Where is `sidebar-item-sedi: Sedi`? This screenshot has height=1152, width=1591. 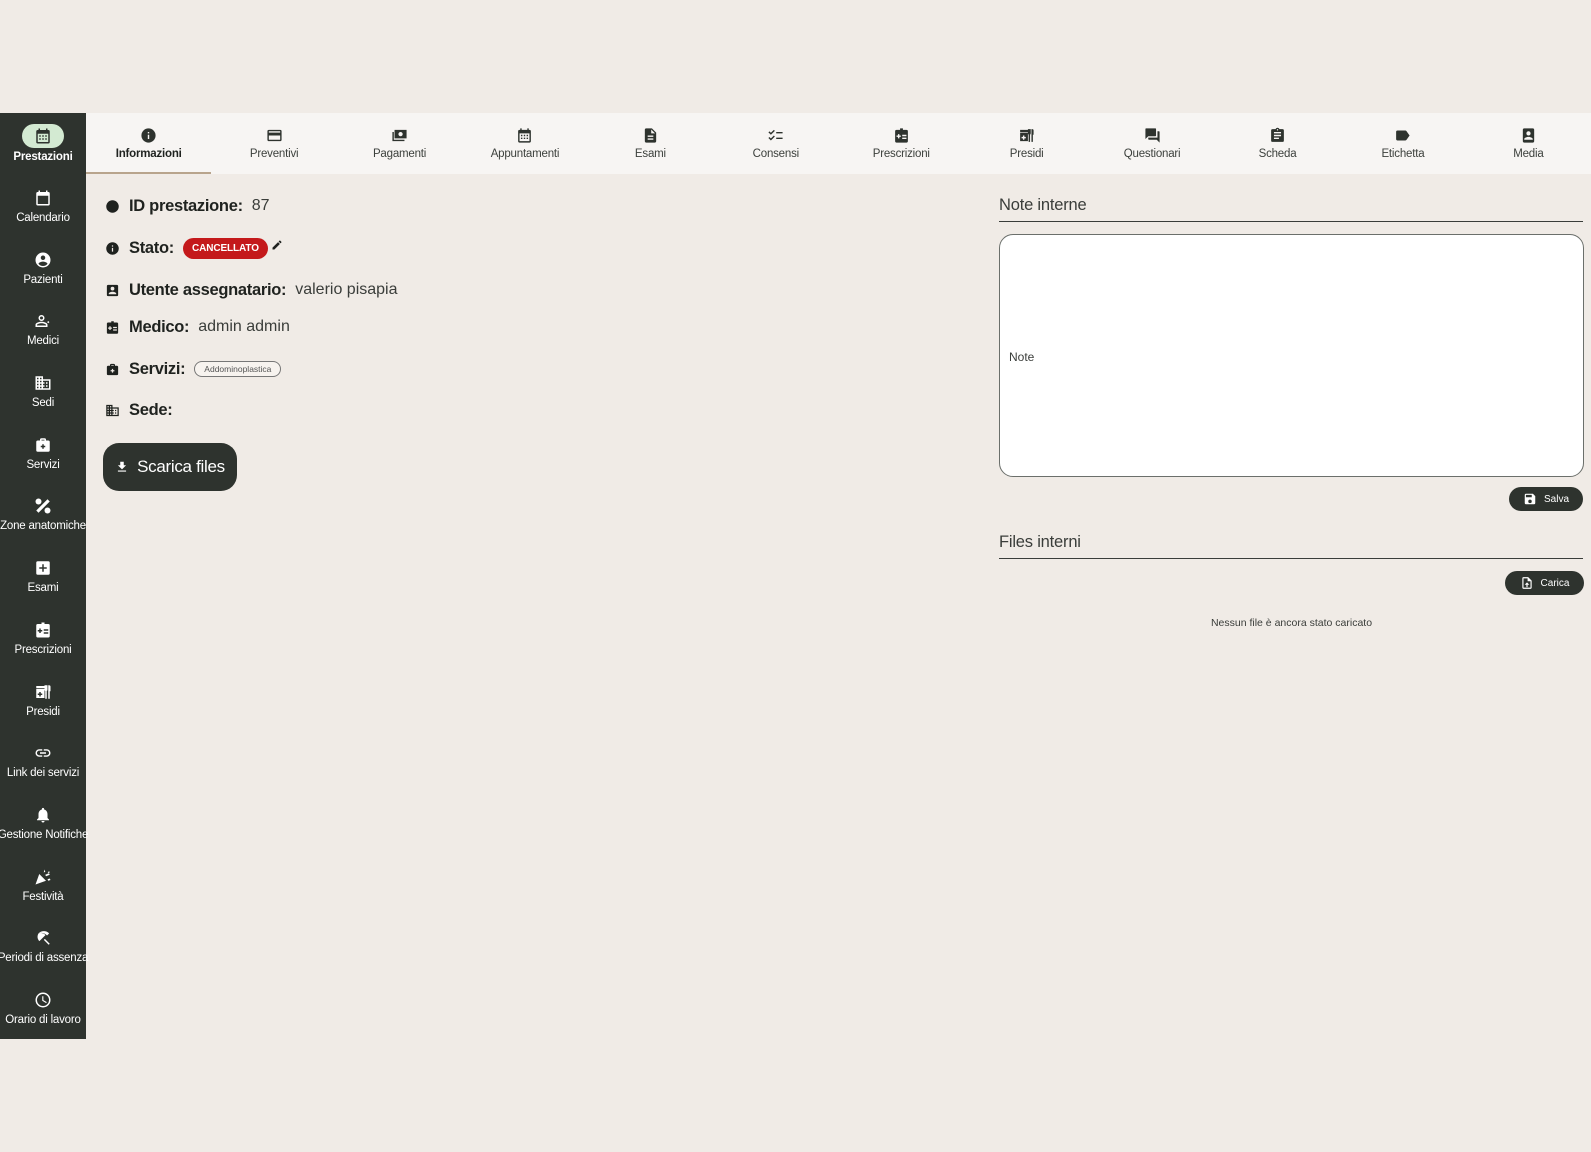 sidebar-item-sedi: Sedi is located at coordinates (43, 391).